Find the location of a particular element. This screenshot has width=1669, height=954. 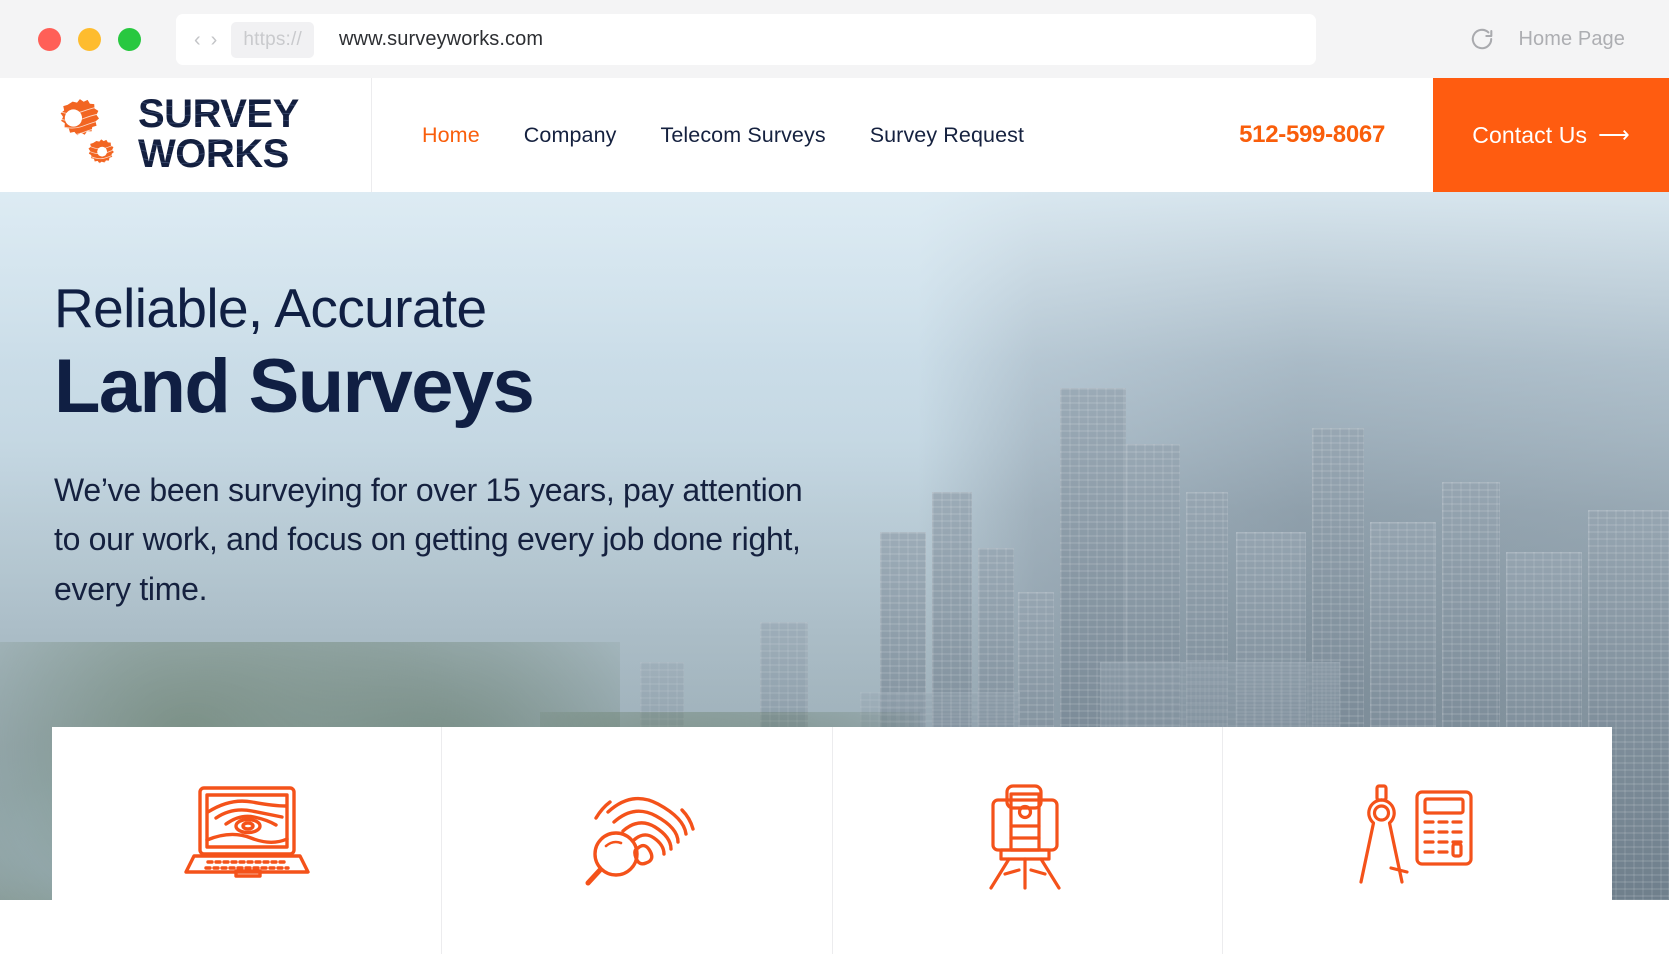

header-actions: 512-599-8067 Contact Us ⟶ is located at coordinates (1430, 135).